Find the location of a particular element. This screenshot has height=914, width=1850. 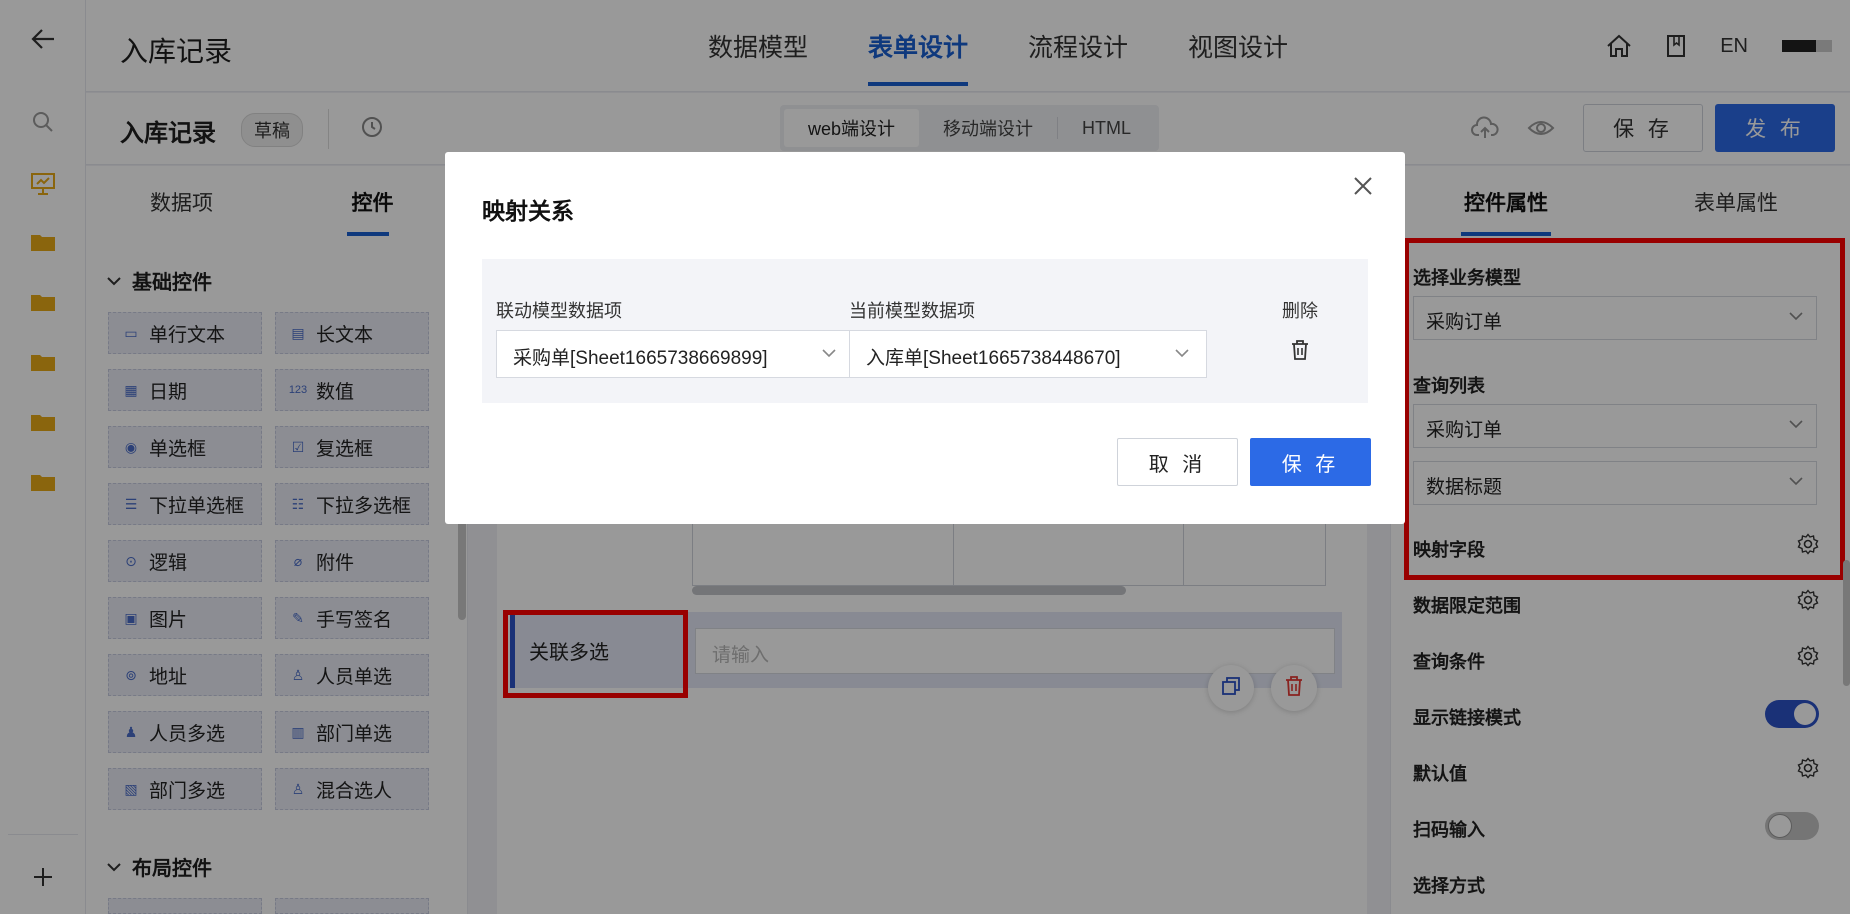

delete-column-header: 删除 is located at coordinates (1300, 311).